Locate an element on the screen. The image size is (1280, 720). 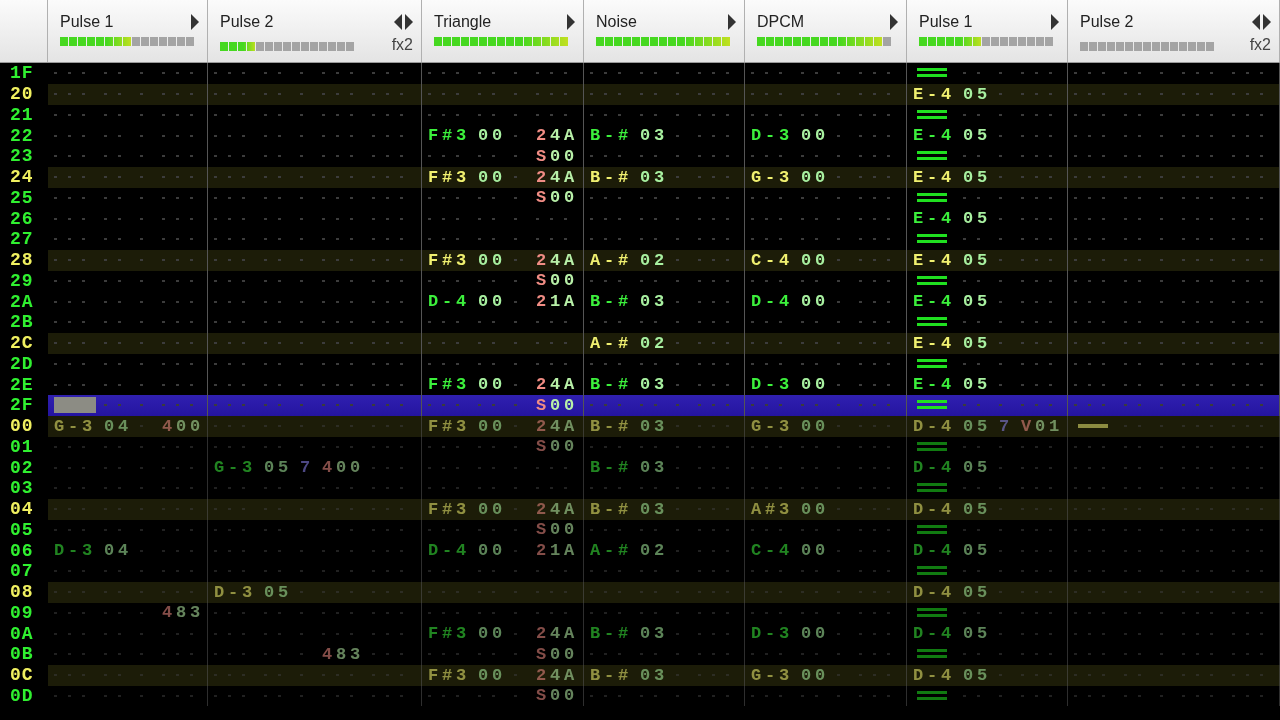
pattern-row: 2C A-# 02 E-4 05 is located at coordinates (640, 343).